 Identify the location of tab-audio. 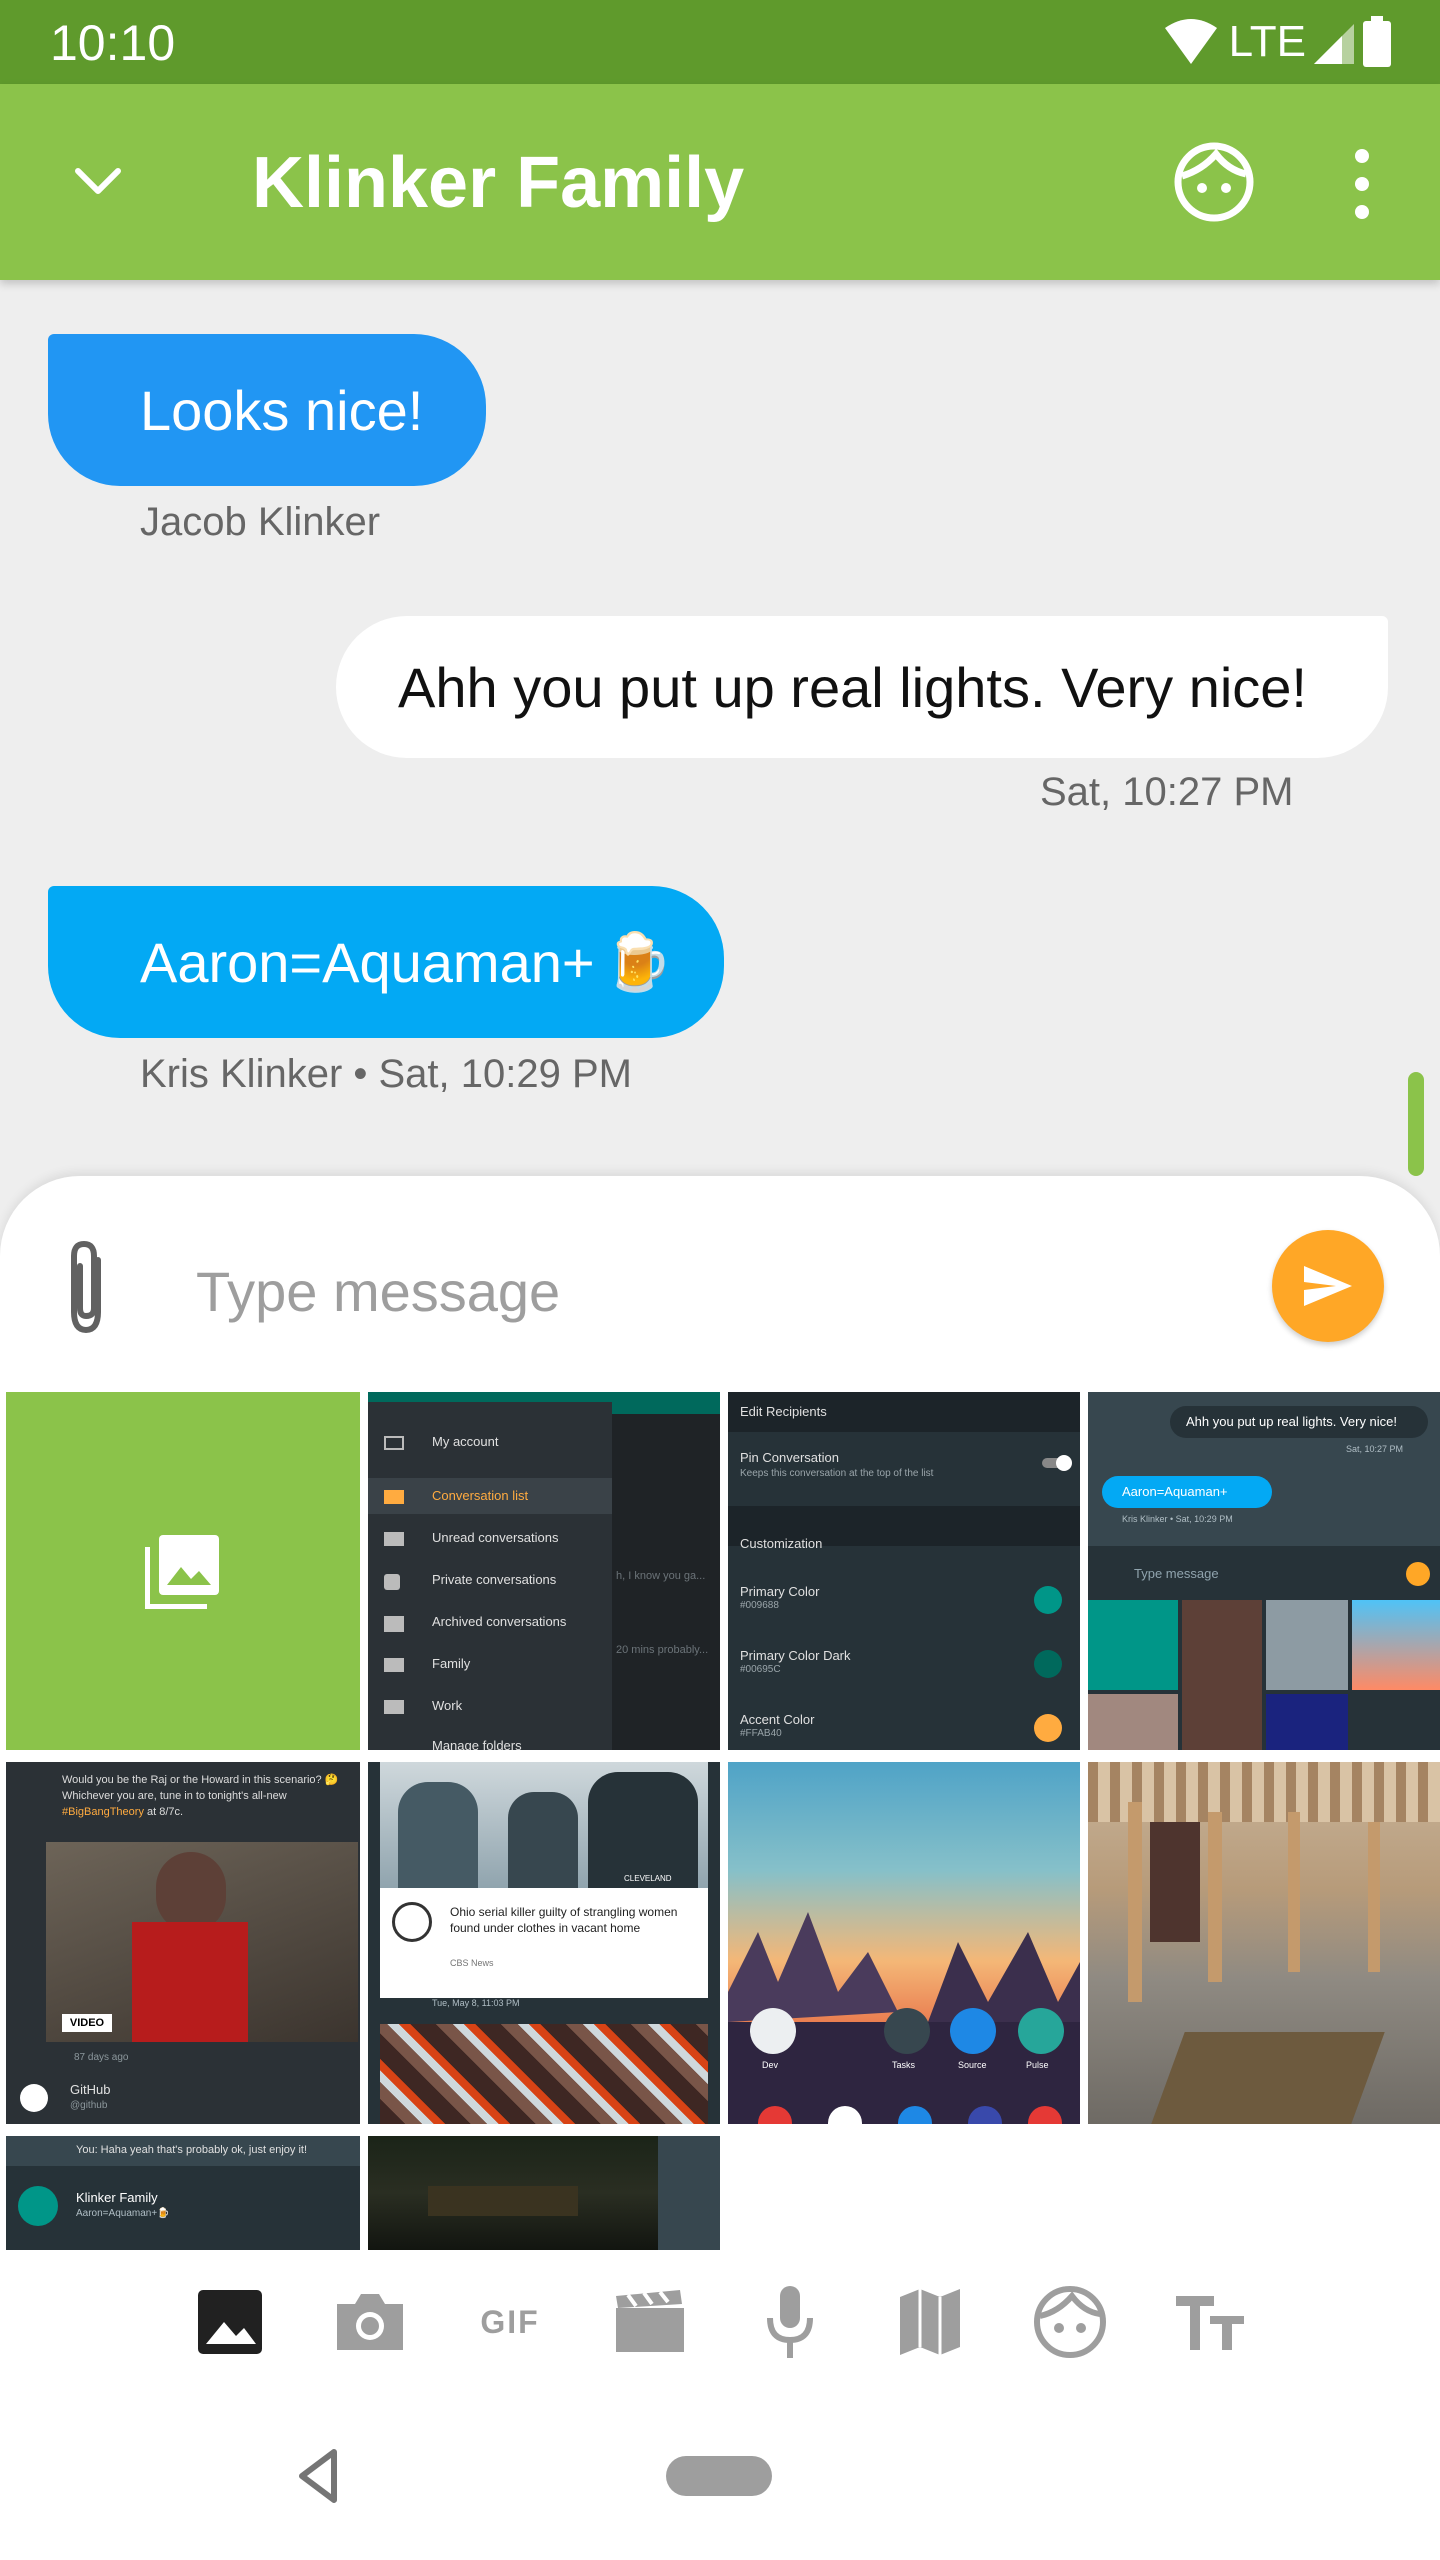
(790, 2322).